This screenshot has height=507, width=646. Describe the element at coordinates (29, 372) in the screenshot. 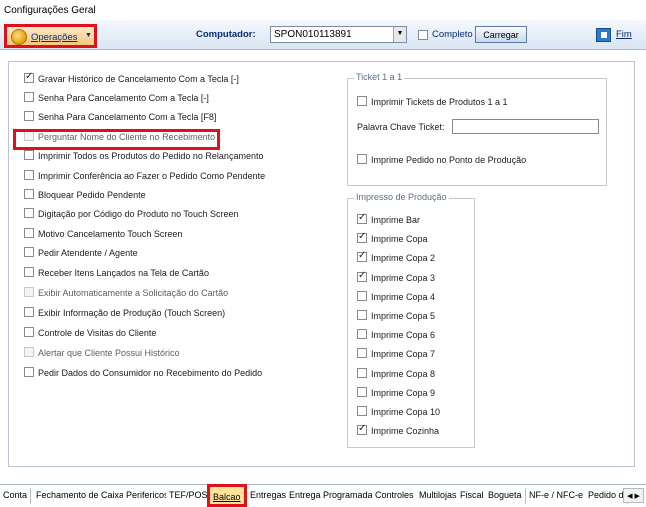

I see `option-checkbox-pedir-dados-do-consumidor-no-recebimento-do-pedido` at that location.